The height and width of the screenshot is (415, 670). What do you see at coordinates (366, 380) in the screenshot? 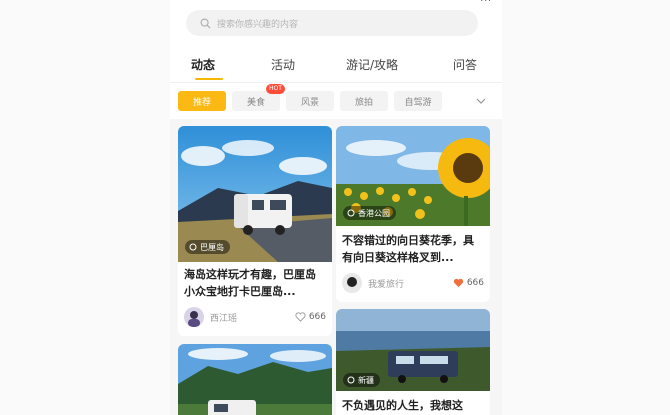
I see `location-label: 新疆` at bounding box center [366, 380].